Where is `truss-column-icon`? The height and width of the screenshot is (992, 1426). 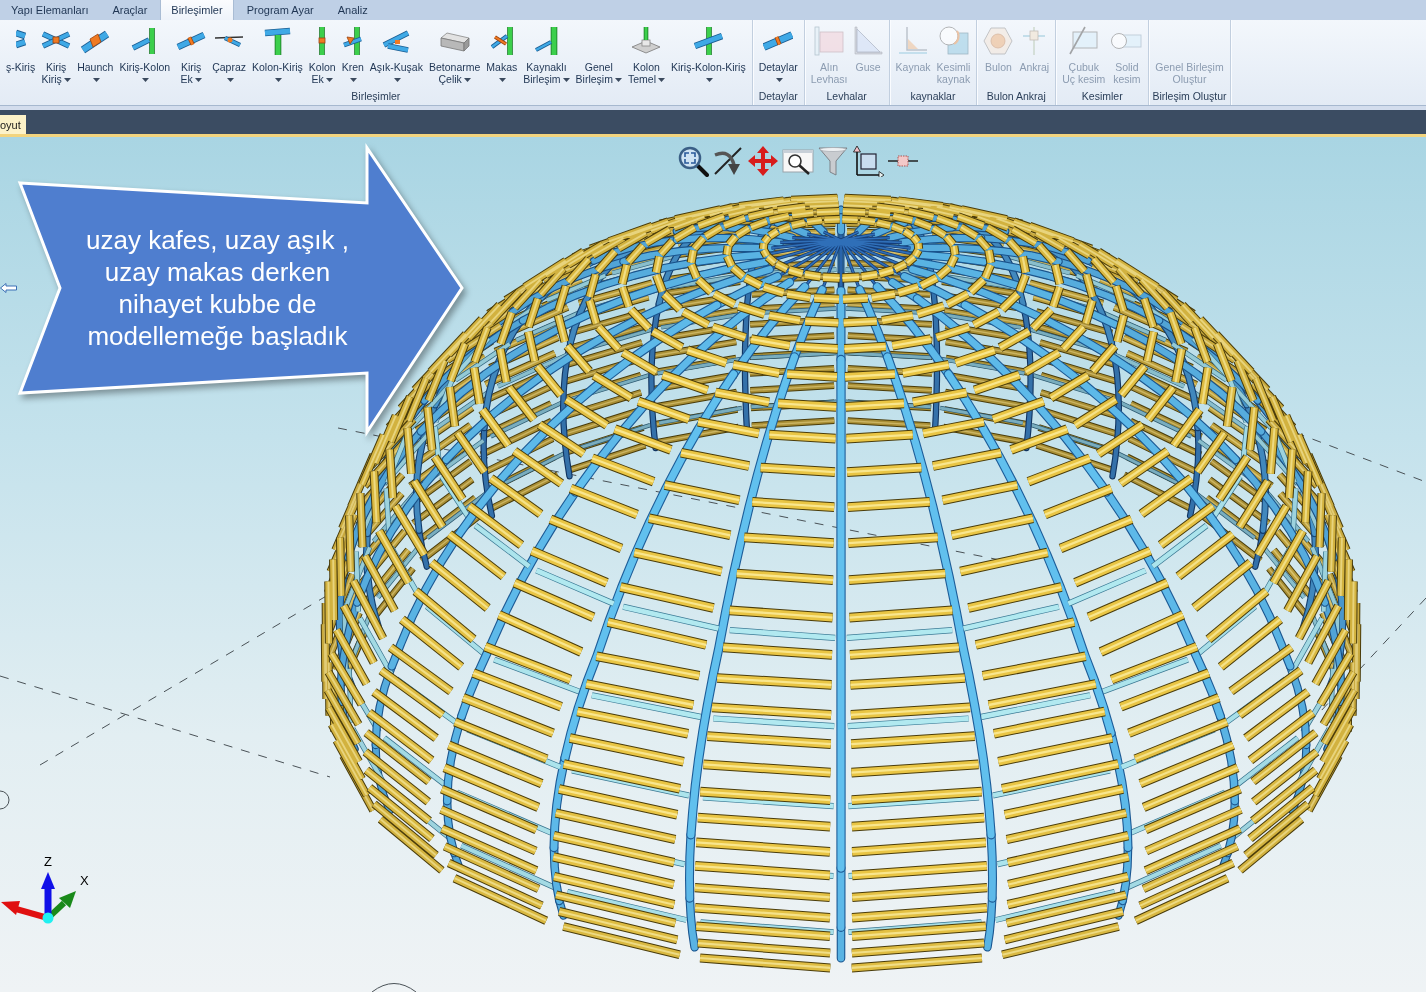
truss-column-icon is located at coordinates (501, 41).